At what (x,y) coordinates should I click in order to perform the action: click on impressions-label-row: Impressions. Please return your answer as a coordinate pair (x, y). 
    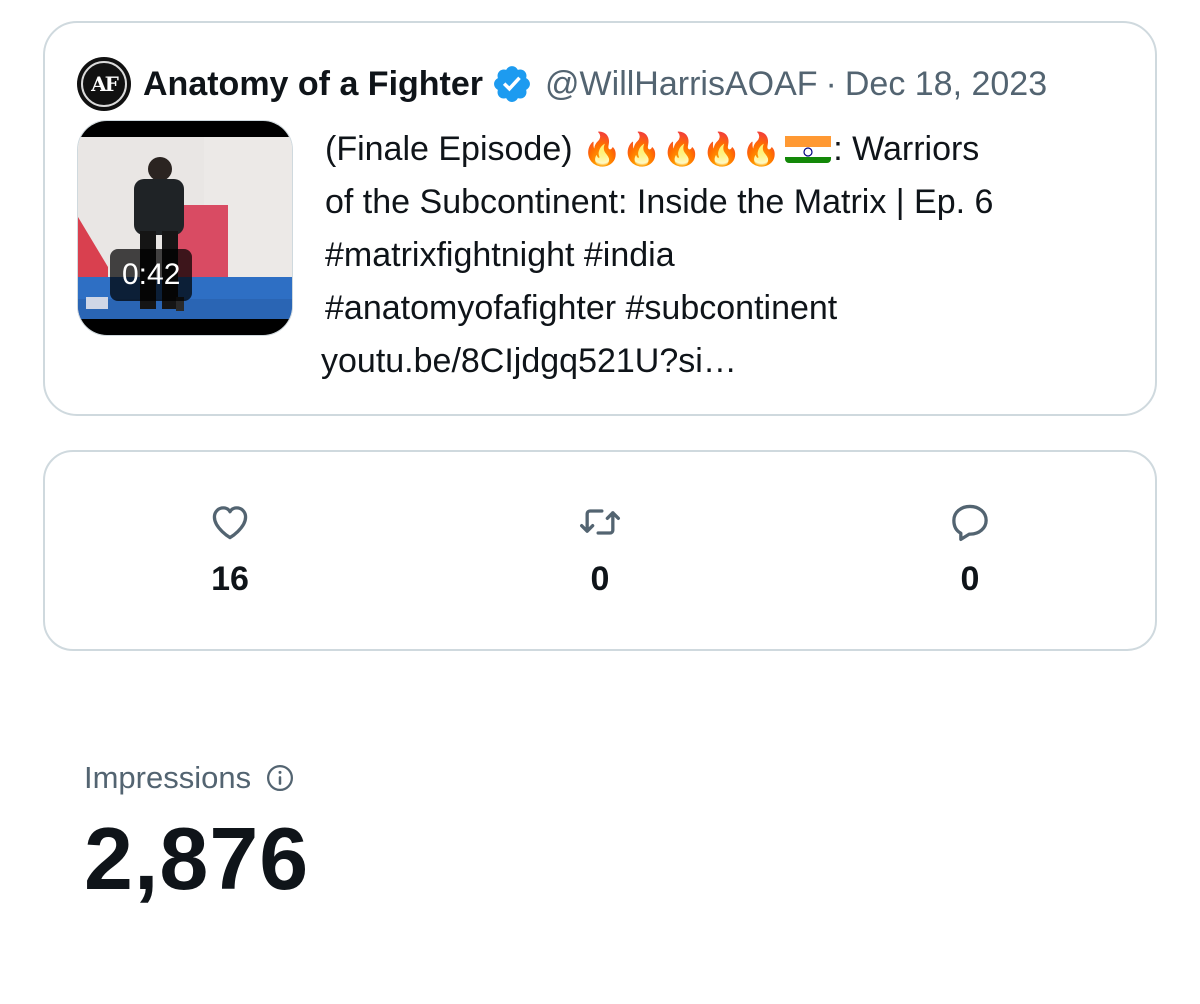
    Looking at the image, I should click on (189, 778).